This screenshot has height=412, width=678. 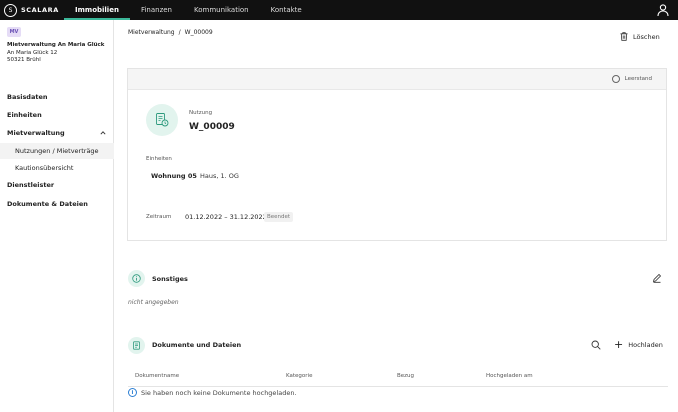 What do you see at coordinates (153, 302) in the screenshot?
I see `other-value: nicht angegeben` at bounding box center [153, 302].